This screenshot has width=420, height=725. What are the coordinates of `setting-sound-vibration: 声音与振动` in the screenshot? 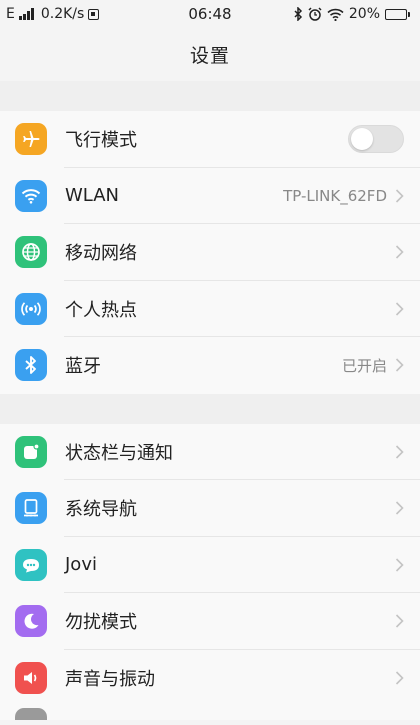 It's located at (210, 678).